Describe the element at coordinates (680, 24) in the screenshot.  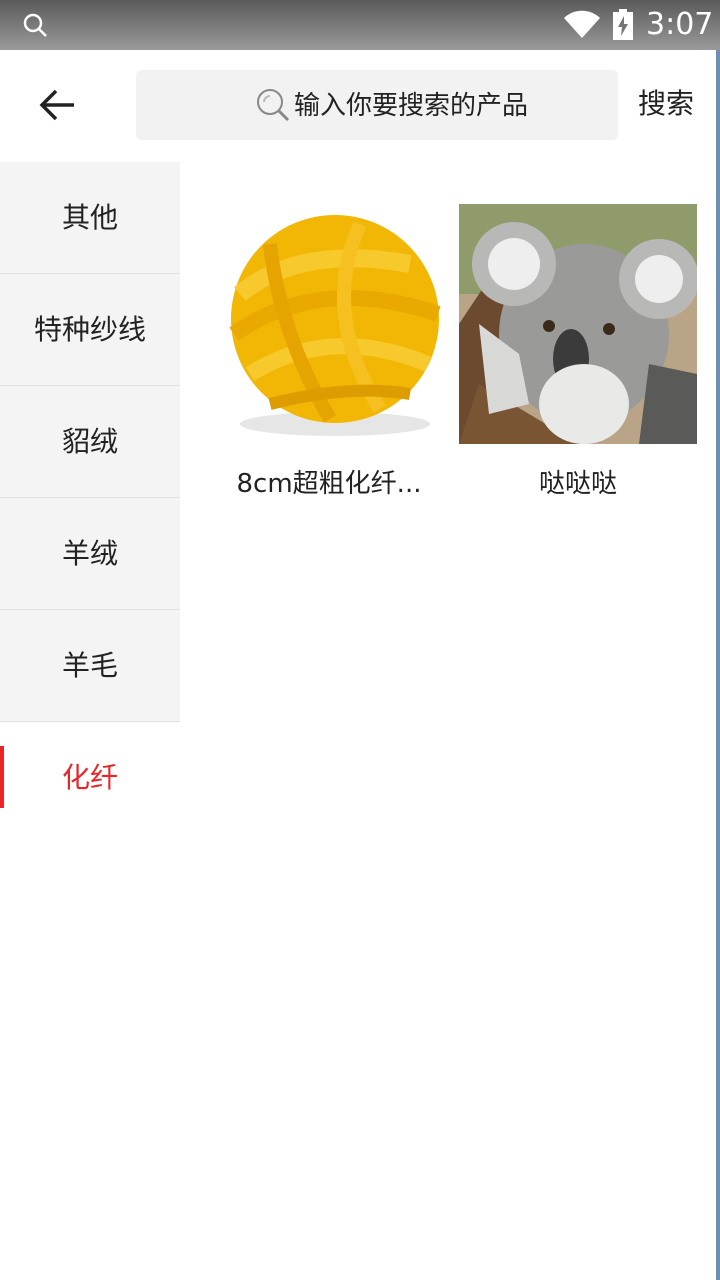
I see `clock: 3:07` at that location.